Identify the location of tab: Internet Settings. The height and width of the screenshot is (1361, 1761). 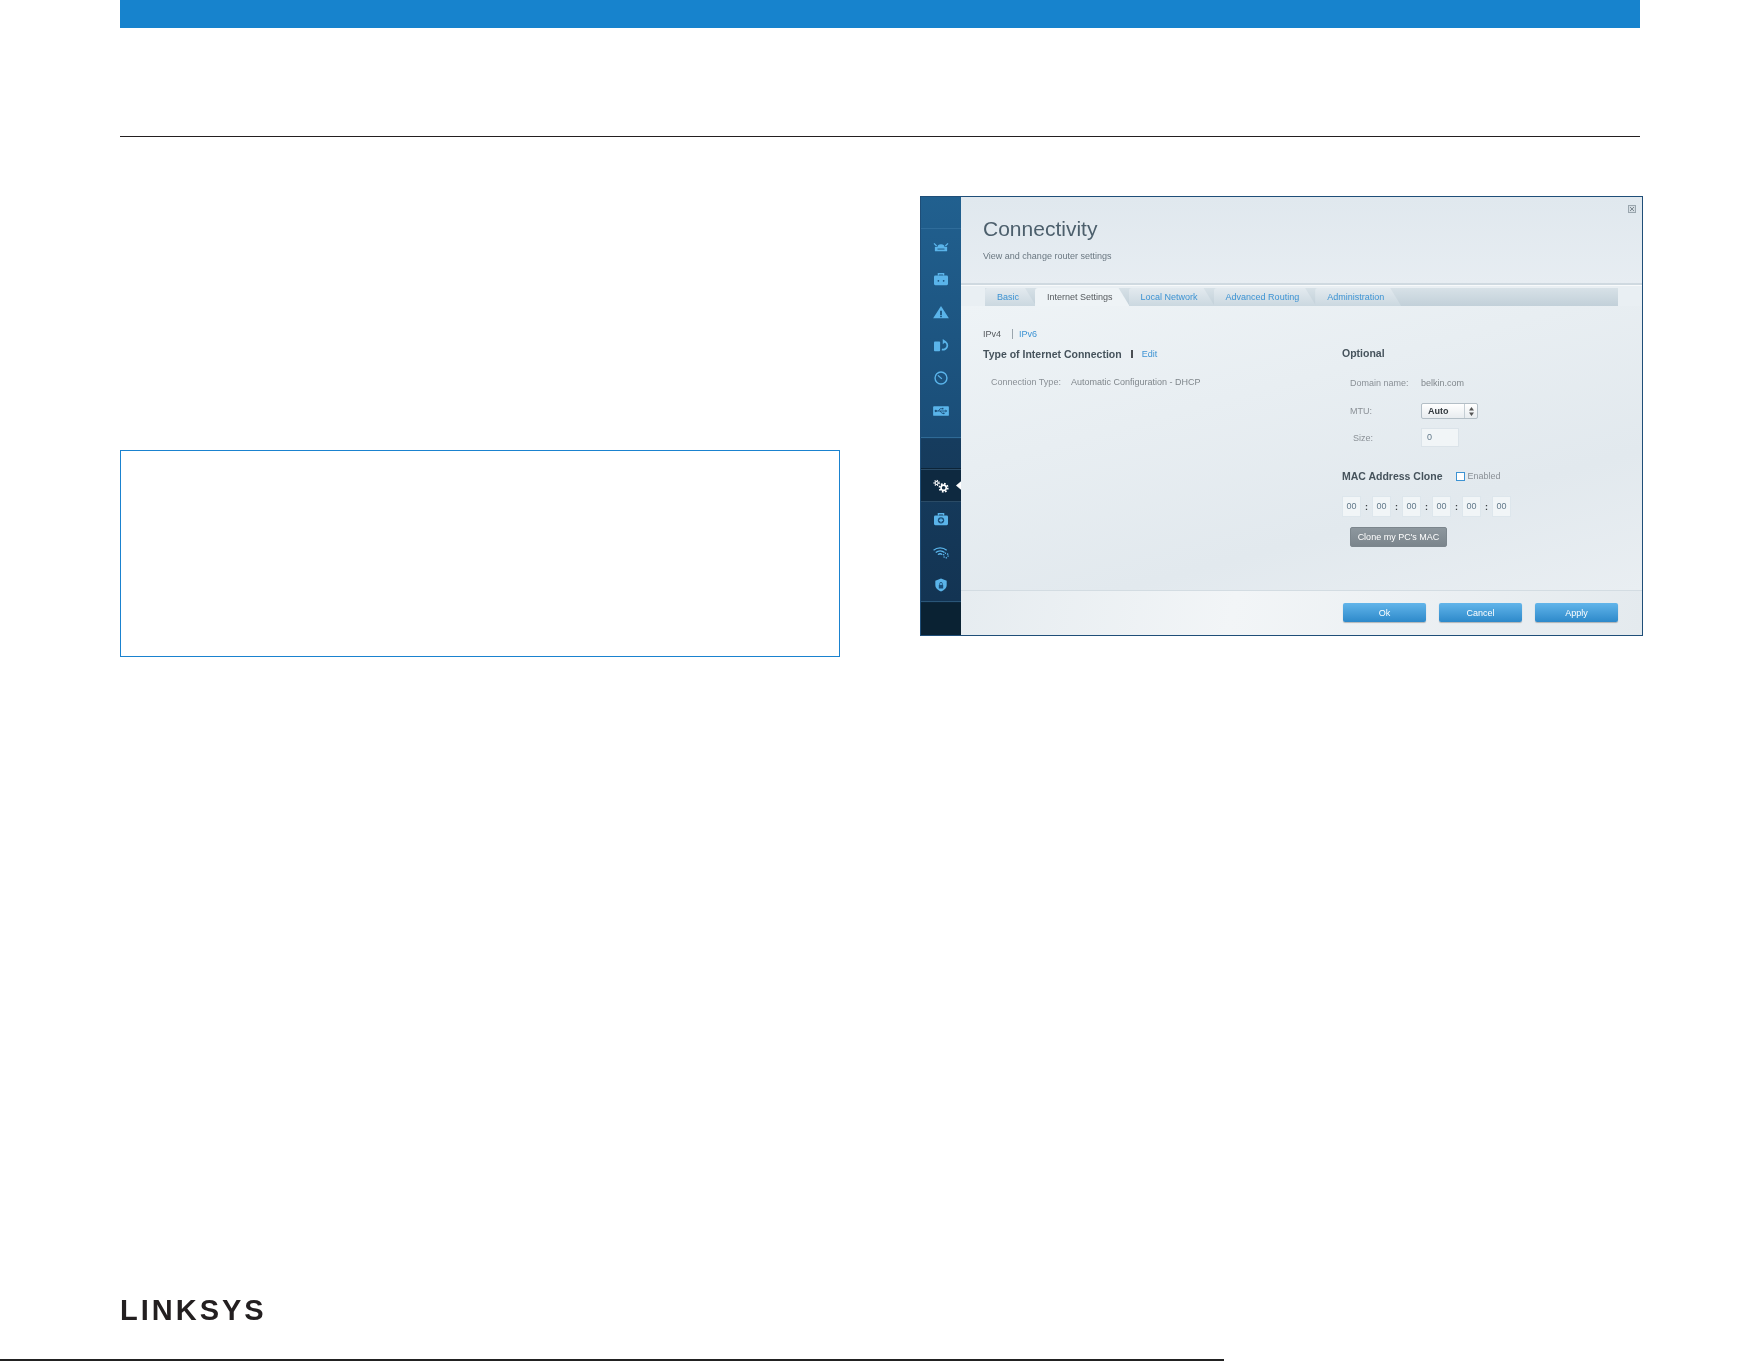
(1082, 297).